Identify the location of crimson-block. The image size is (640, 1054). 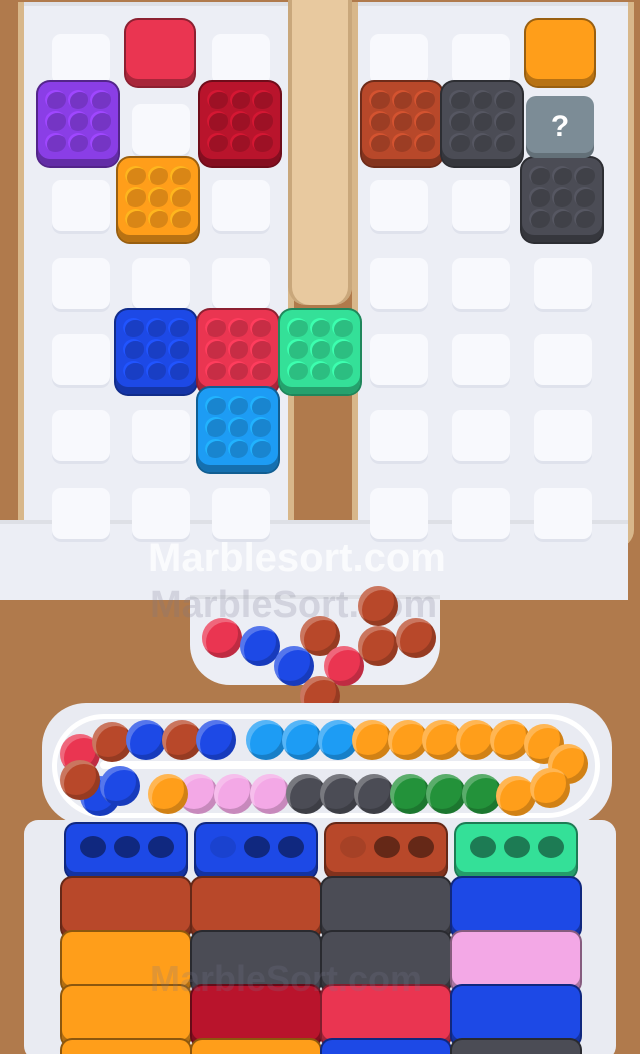
(240, 124).